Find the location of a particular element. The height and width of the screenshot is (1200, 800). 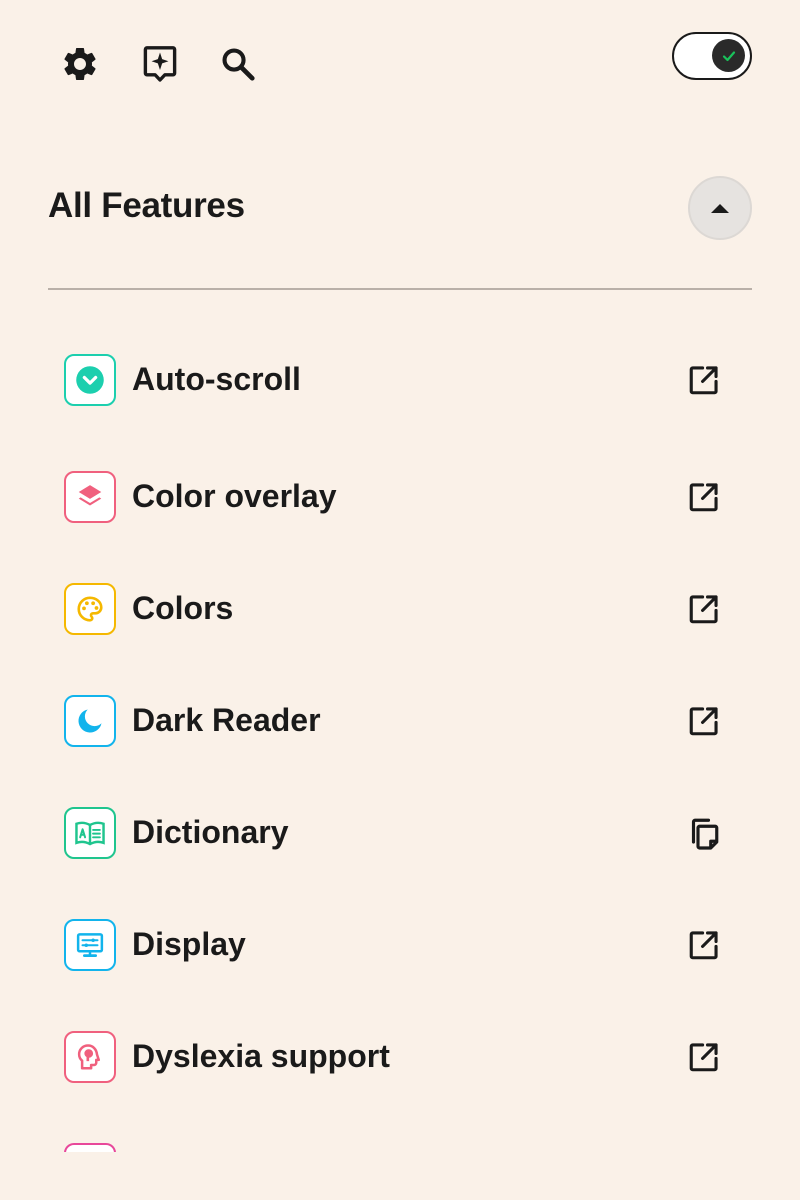

feature-dyslexia-support: Dyslexia support is located at coordinates (400, 1057).